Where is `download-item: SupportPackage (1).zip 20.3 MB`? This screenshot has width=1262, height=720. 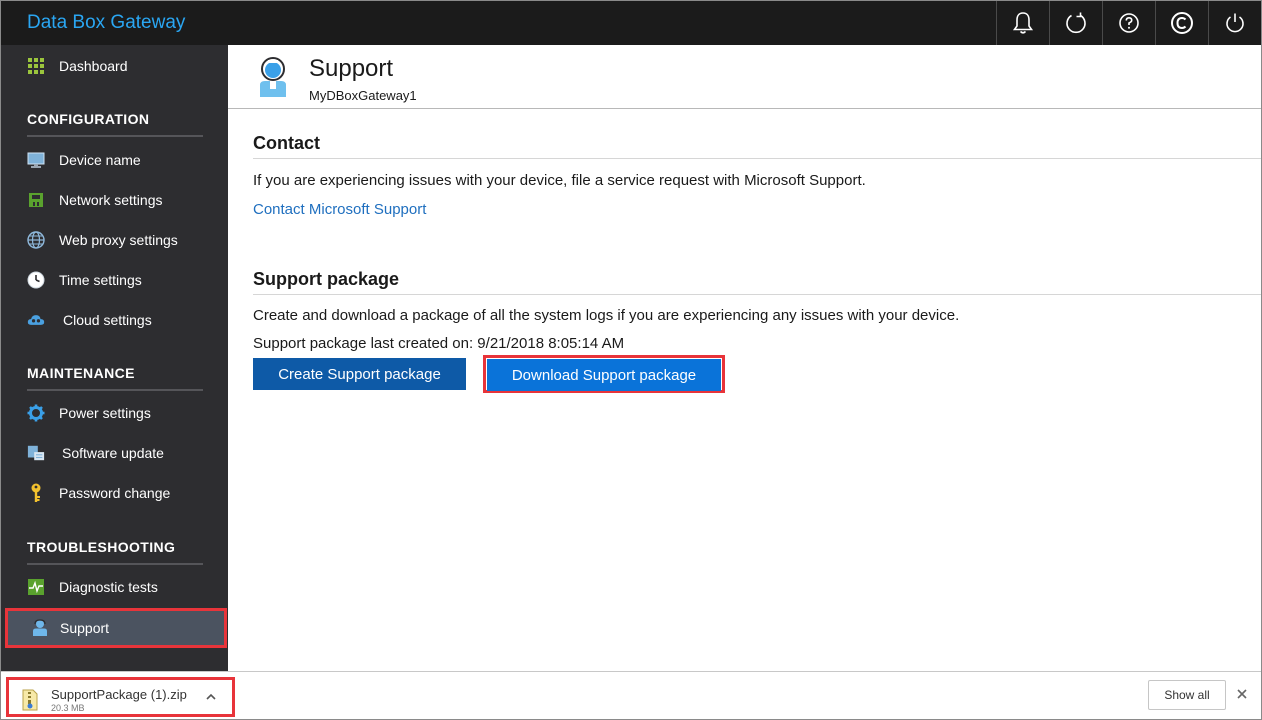
download-item: SupportPackage (1).zip 20.3 MB is located at coordinates (120, 697).